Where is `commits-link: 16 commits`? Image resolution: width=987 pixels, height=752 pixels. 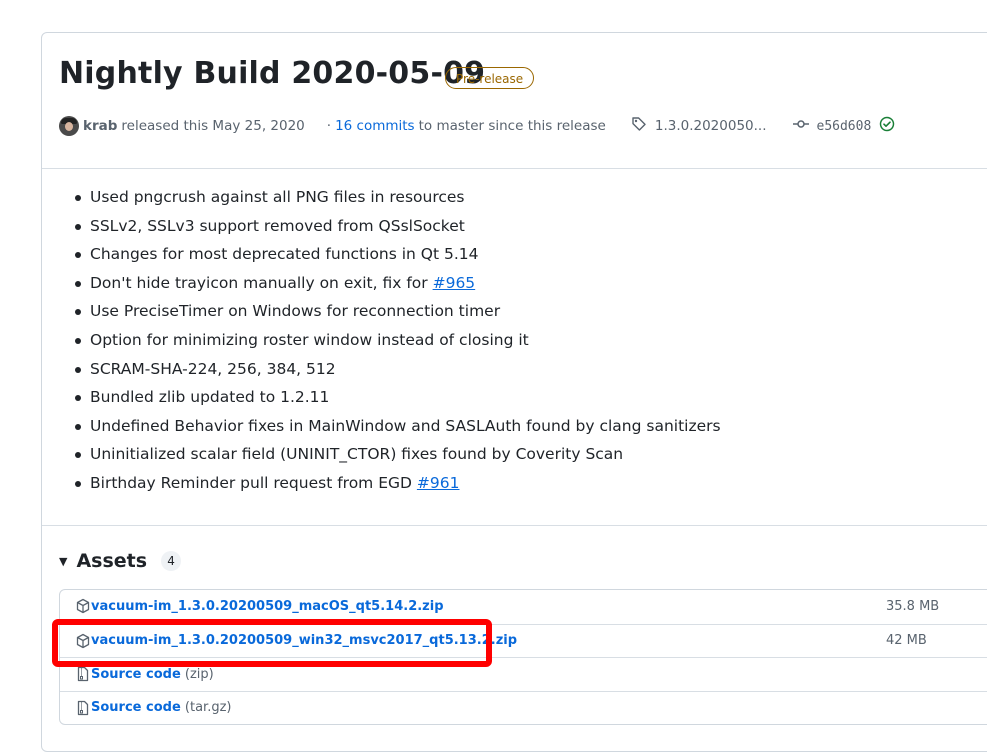 commits-link: 16 commits is located at coordinates (375, 126).